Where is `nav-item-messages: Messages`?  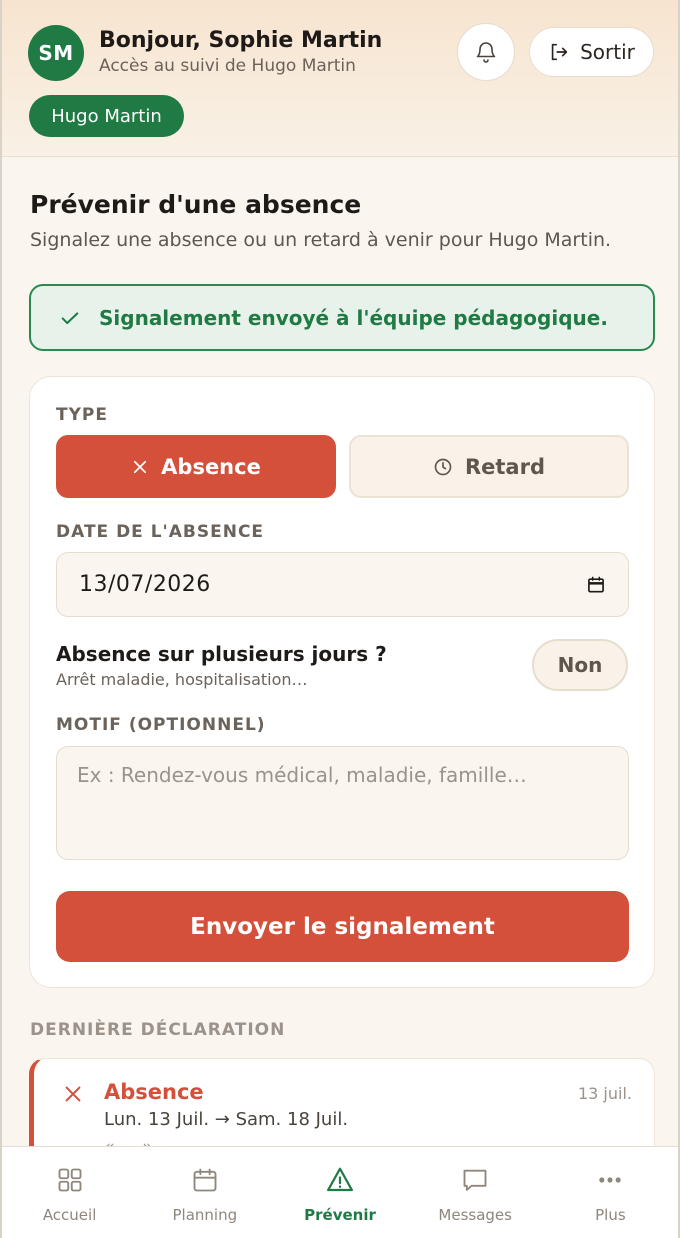 nav-item-messages: Messages is located at coordinates (475, 1192).